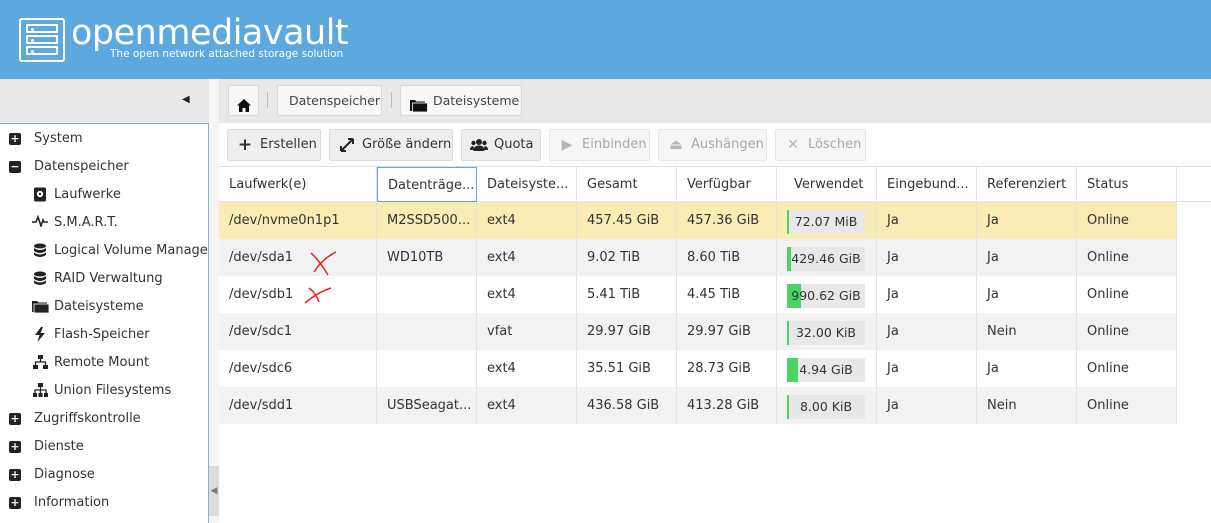  What do you see at coordinates (627, 294) in the screenshot?
I see `cell-total: 5.41 TiB` at bounding box center [627, 294].